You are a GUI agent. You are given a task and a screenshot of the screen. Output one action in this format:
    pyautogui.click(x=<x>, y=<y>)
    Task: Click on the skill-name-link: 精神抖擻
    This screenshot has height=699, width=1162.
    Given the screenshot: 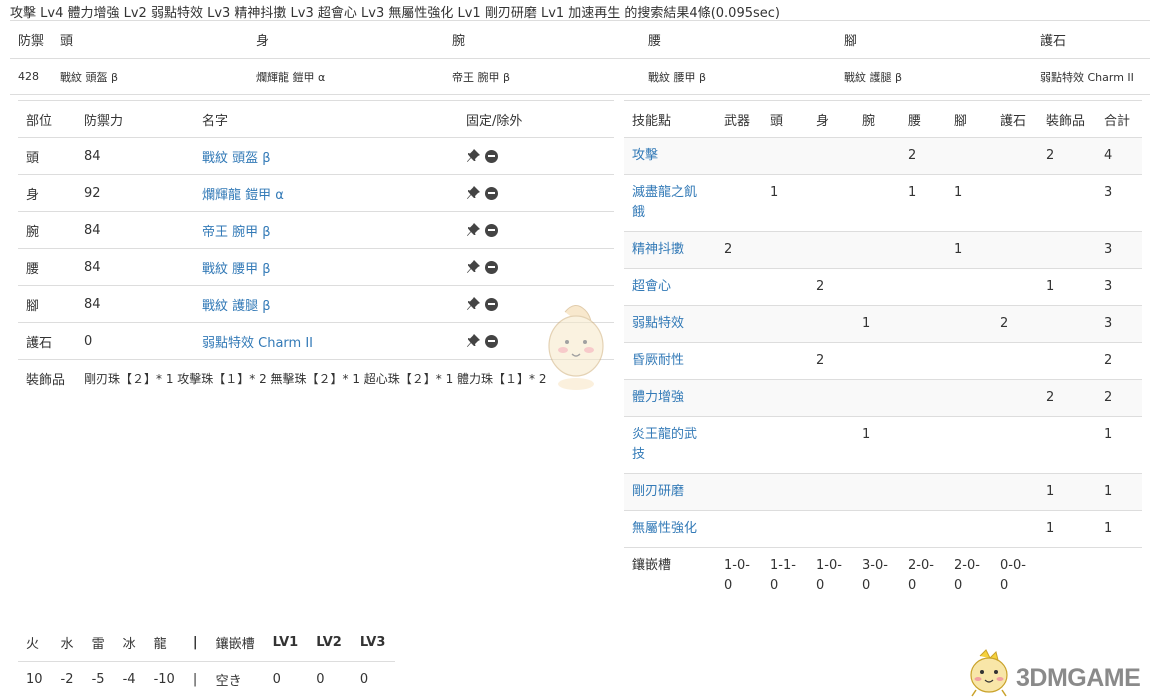 What is the action you would take?
    pyautogui.click(x=658, y=249)
    